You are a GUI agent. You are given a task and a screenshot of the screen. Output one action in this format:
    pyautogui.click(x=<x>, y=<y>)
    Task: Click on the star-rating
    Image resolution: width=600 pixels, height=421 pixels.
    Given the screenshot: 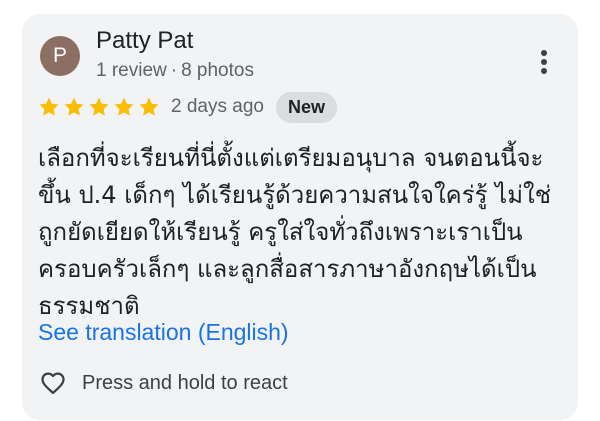 What is the action you would take?
    pyautogui.click(x=100, y=107)
    